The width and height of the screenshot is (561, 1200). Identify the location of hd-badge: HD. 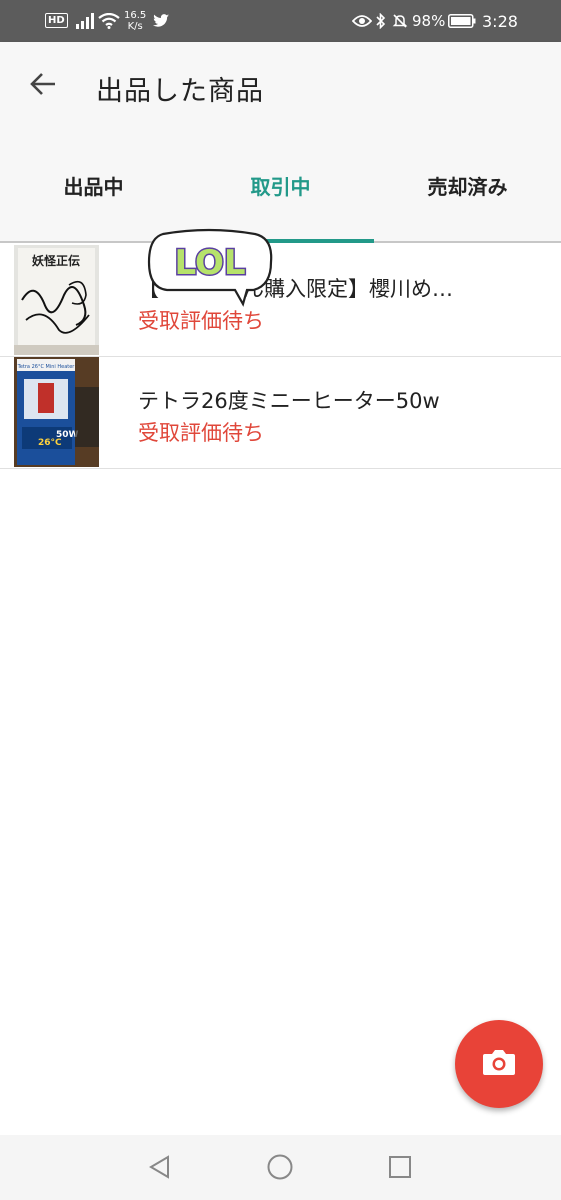
(56, 20).